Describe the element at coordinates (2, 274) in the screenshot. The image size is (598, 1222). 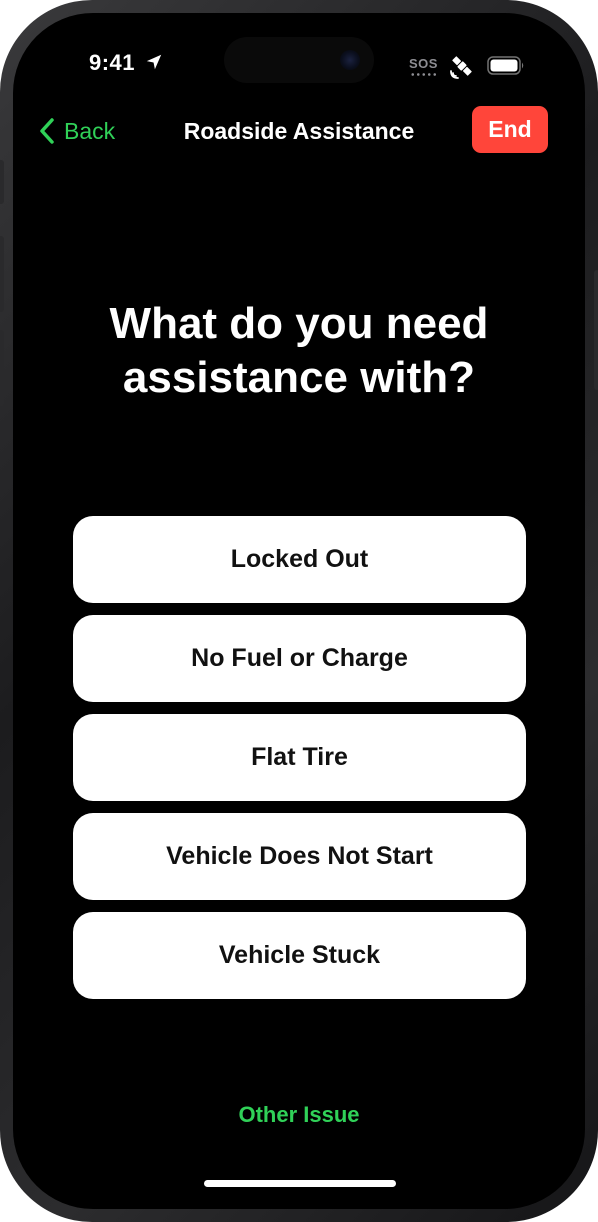
I see `volume-up-button` at that location.